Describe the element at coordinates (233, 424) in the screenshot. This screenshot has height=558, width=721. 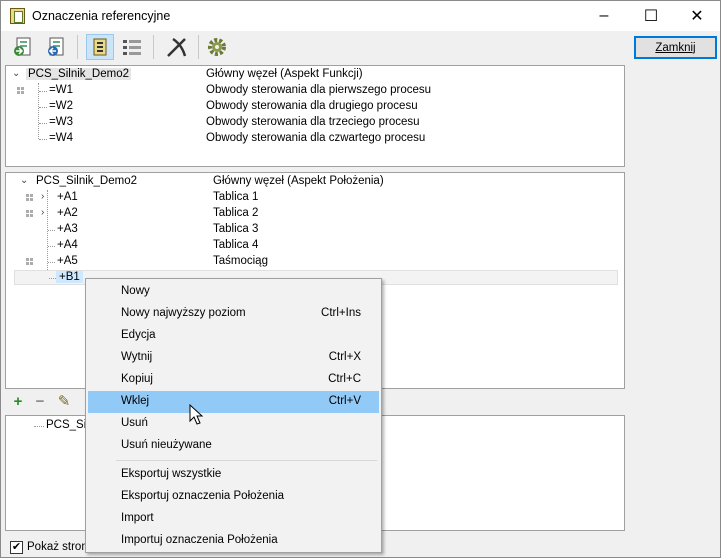
I see `menu-item-delete: Usuń` at that location.